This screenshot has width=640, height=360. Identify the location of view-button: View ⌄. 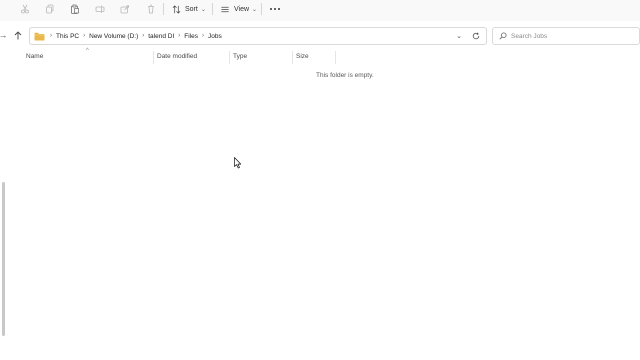
(239, 9).